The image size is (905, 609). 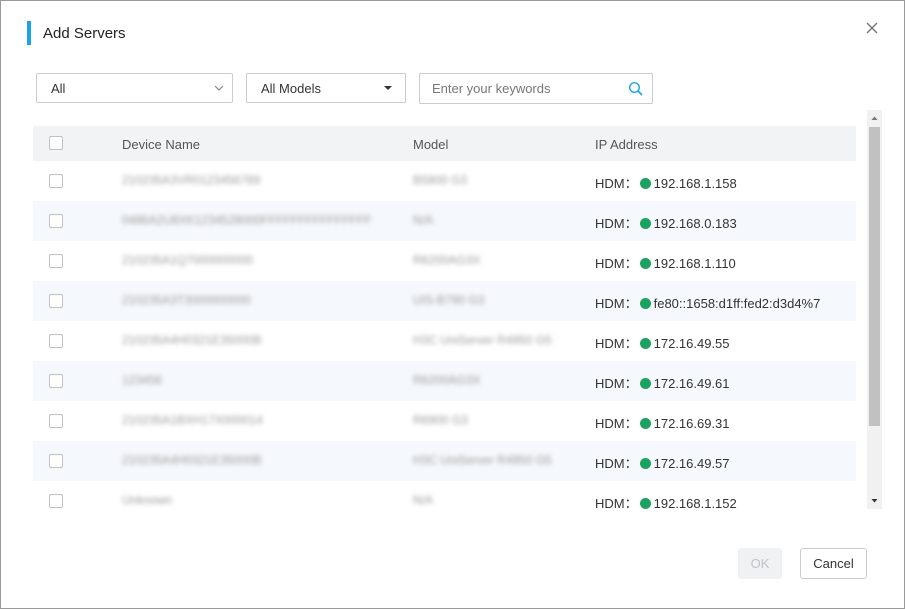 What do you see at coordinates (147, 500) in the screenshot?
I see `device-name: Unknown` at bounding box center [147, 500].